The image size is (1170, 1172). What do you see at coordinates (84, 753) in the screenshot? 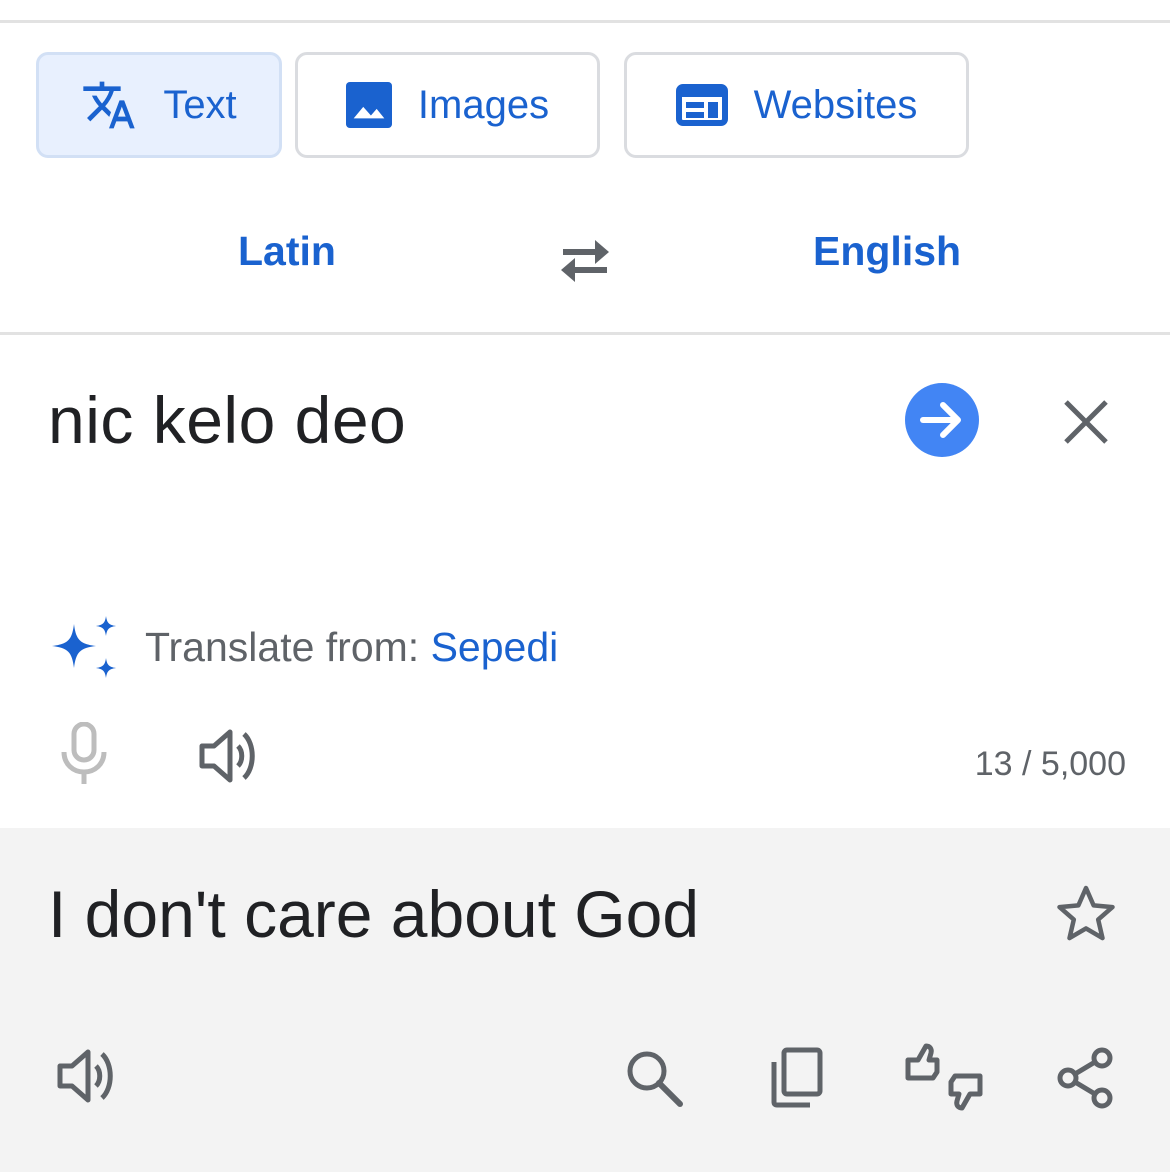
I see `microphone-icon` at bounding box center [84, 753].